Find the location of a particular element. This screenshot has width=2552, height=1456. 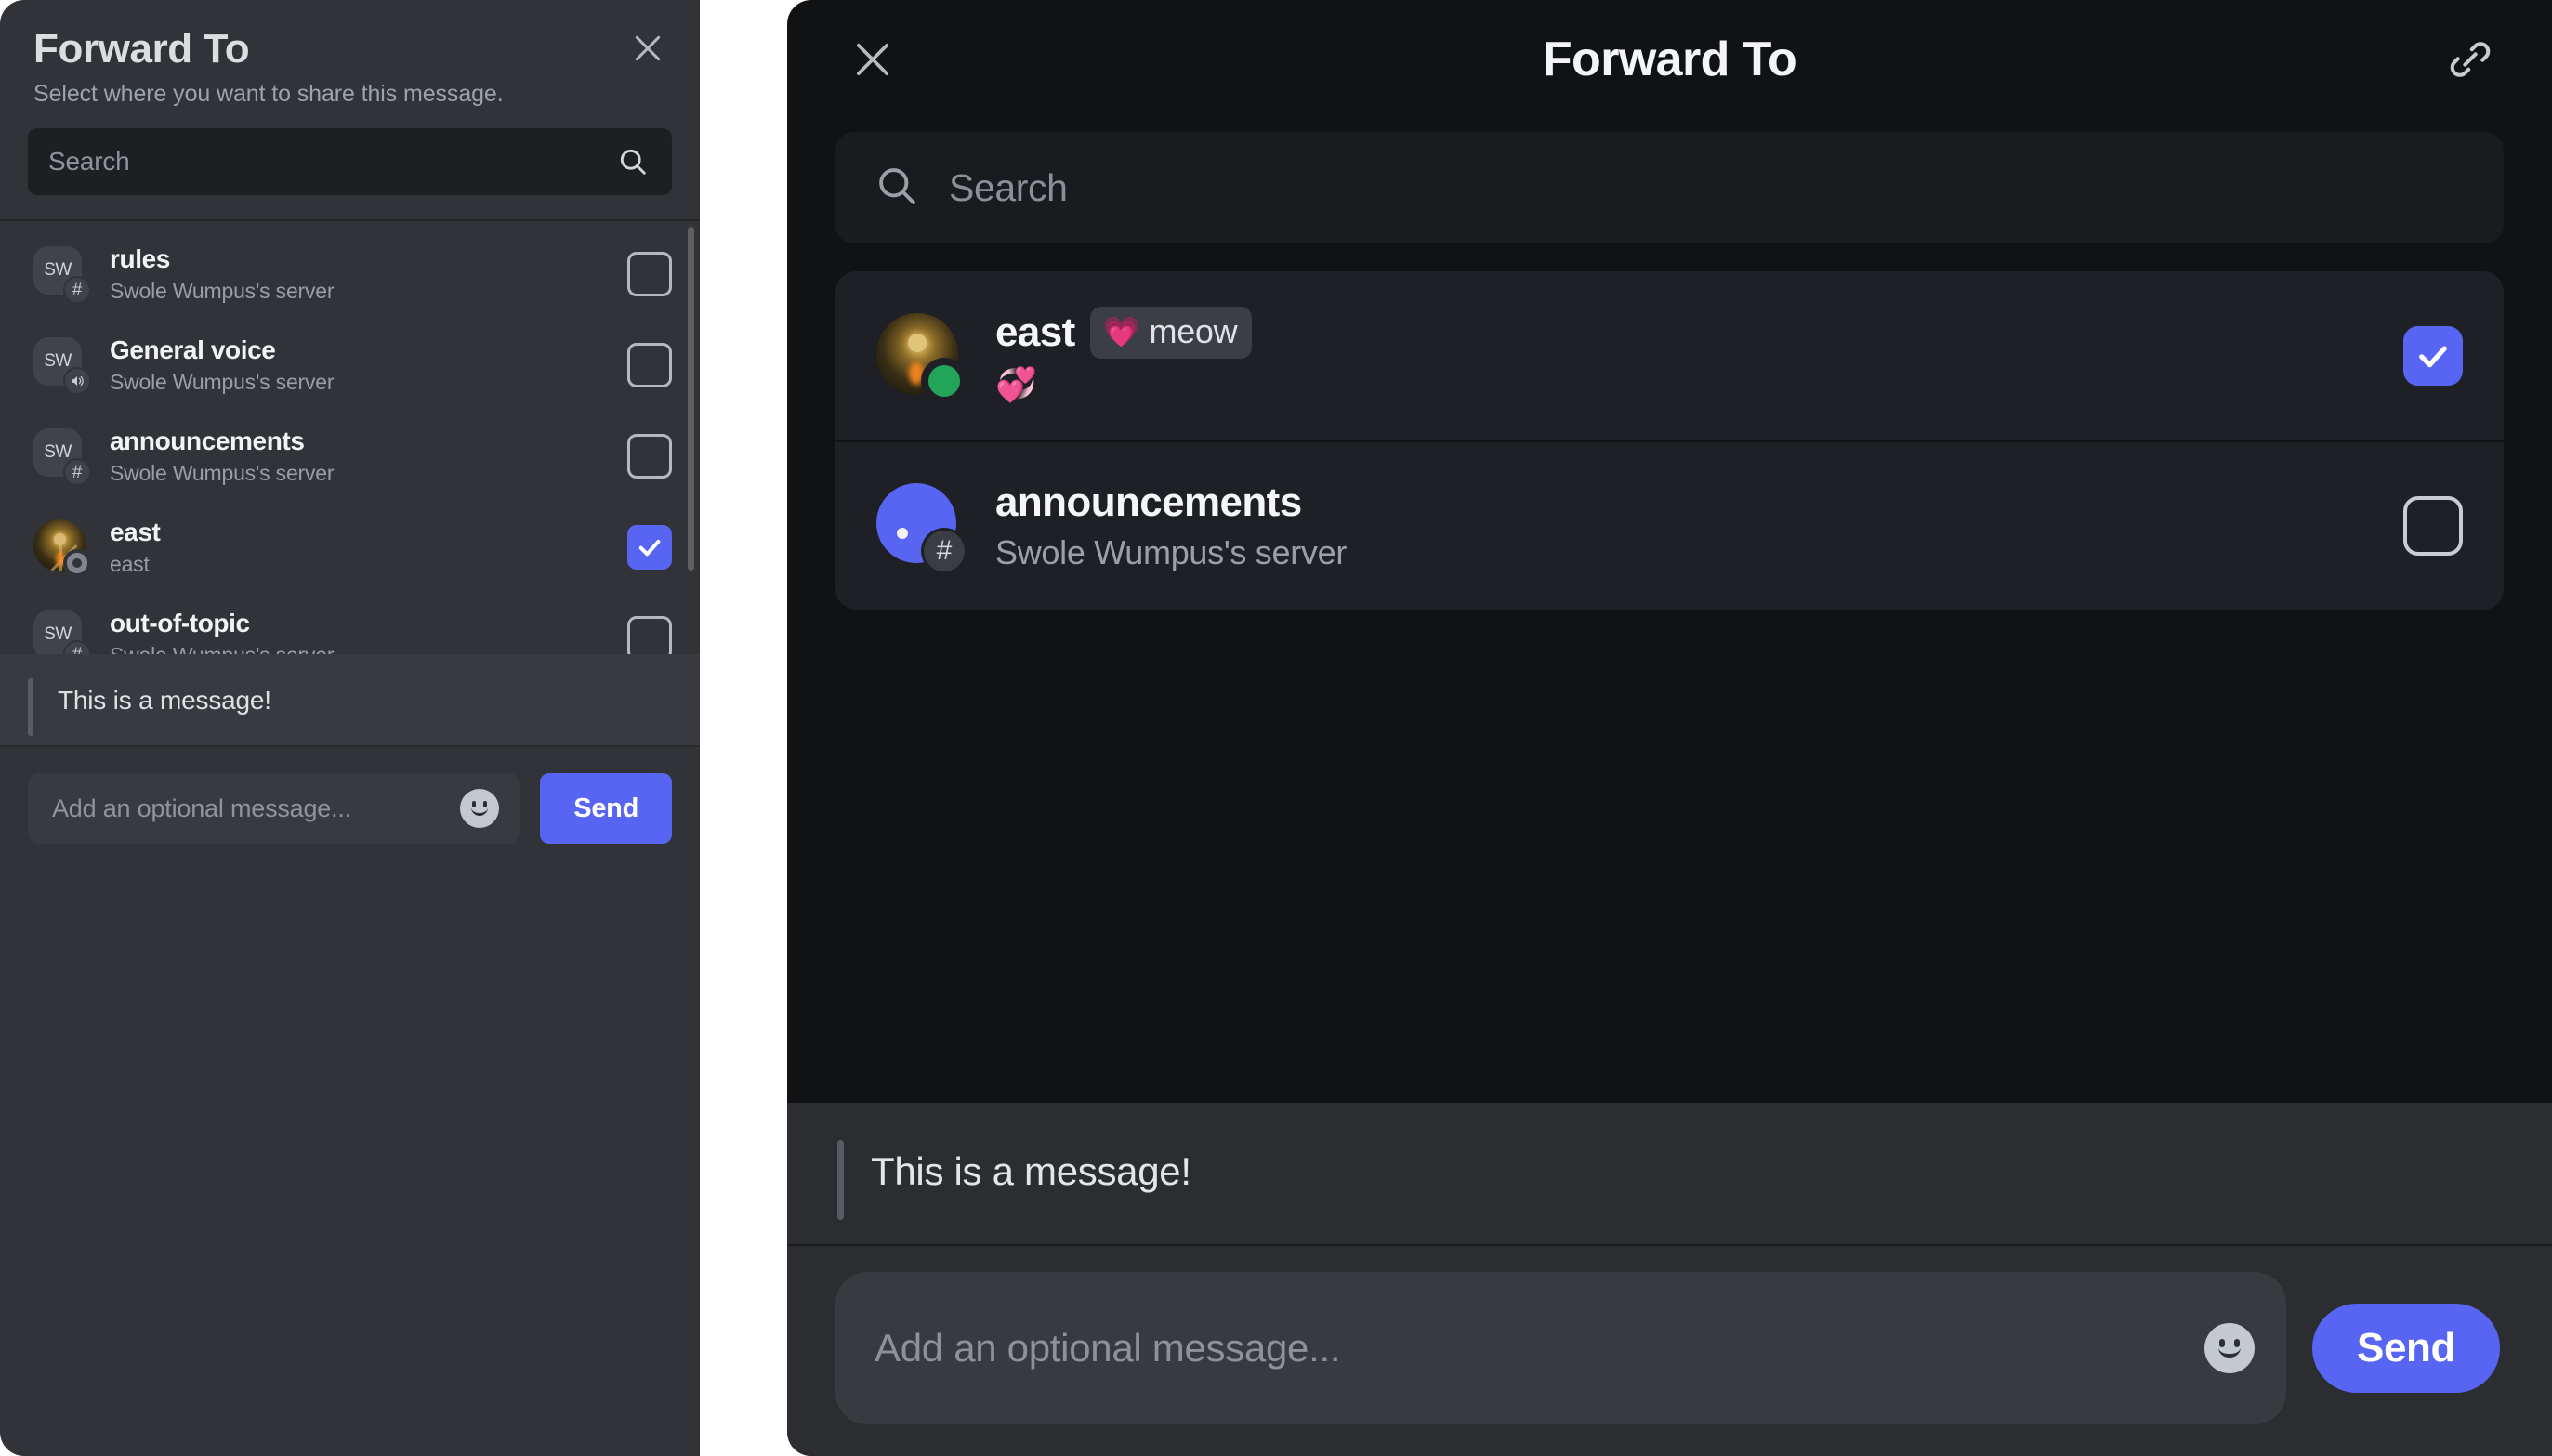

desktop-search-container: Search is located at coordinates (350, 152).